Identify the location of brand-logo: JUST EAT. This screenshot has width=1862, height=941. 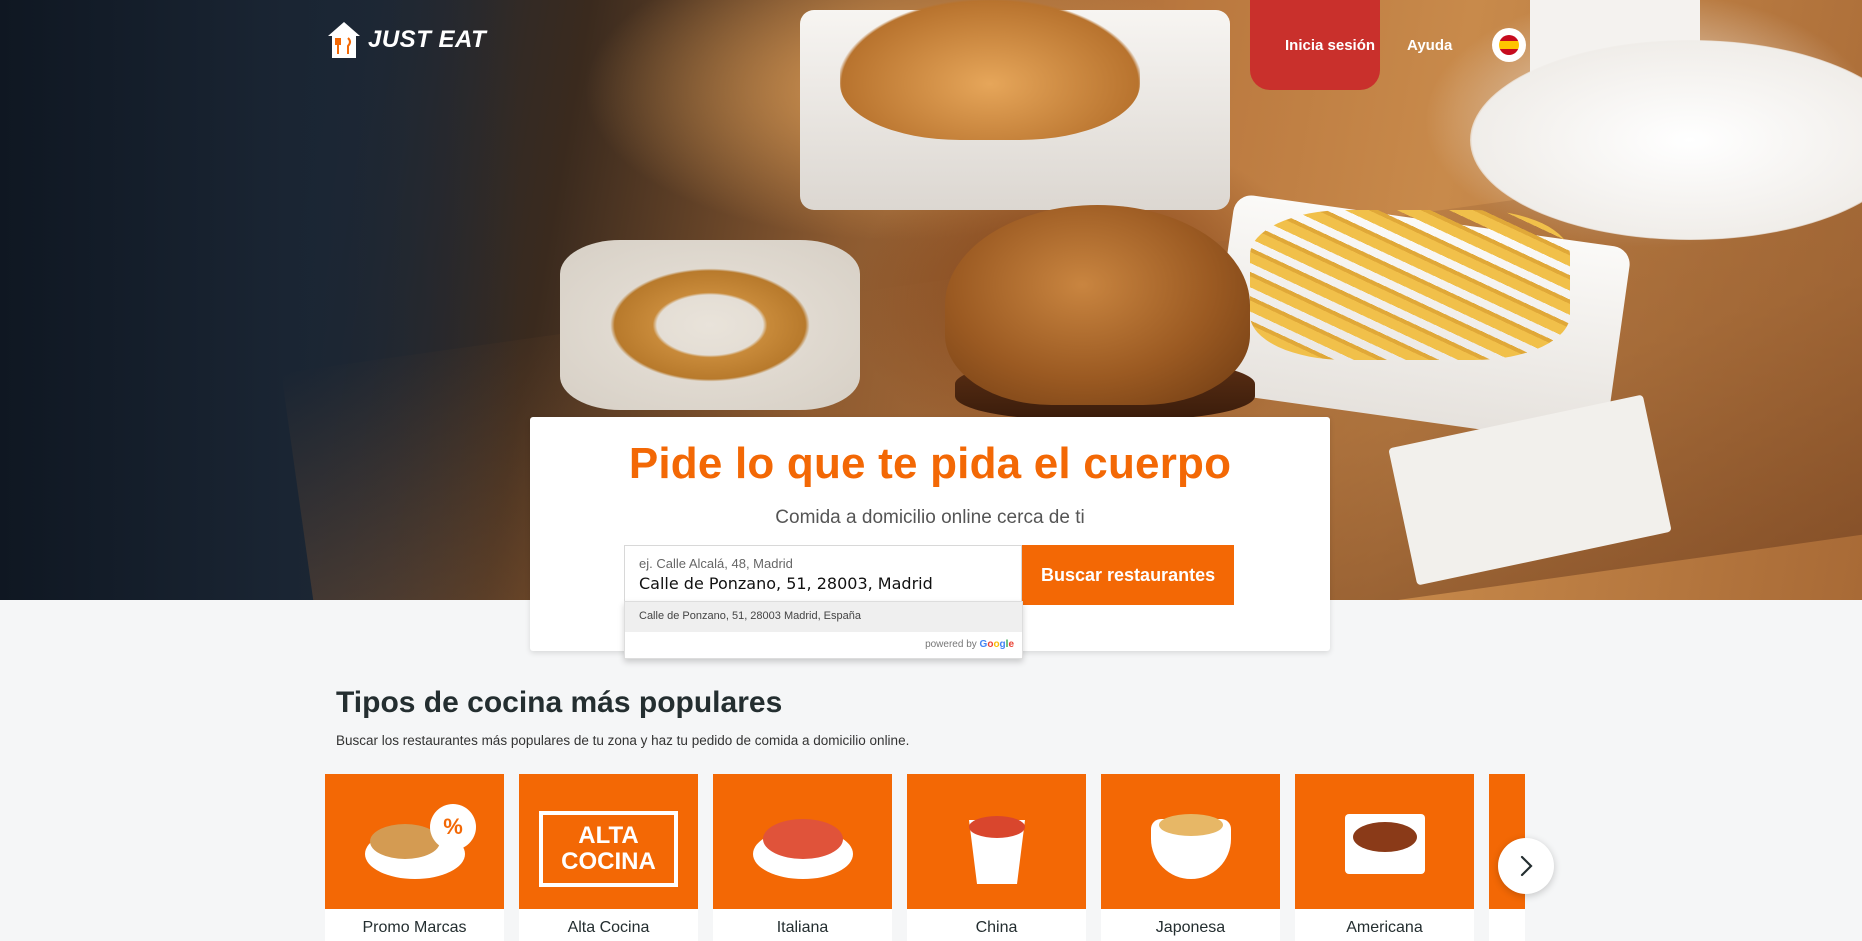
(406, 40).